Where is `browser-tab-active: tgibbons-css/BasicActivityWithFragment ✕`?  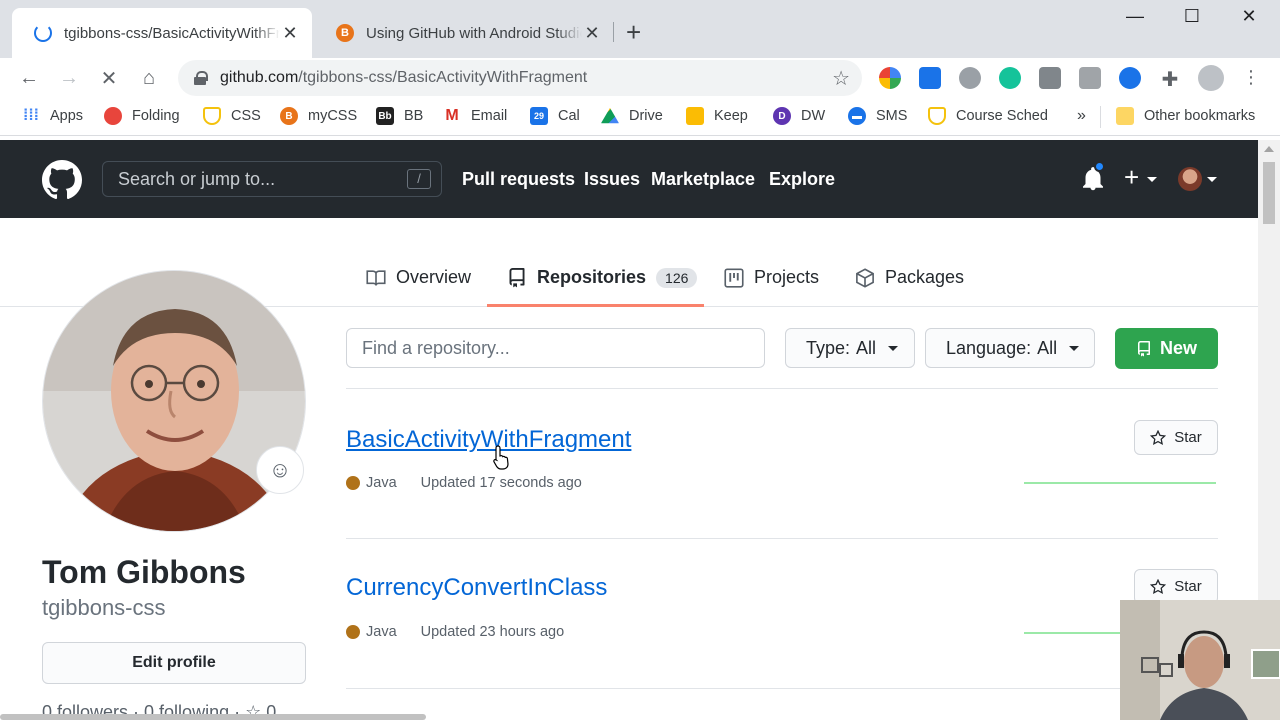 browser-tab-active: tgibbons-css/BasicActivityWithFragment ✕ is located at coordinates (162, 33).